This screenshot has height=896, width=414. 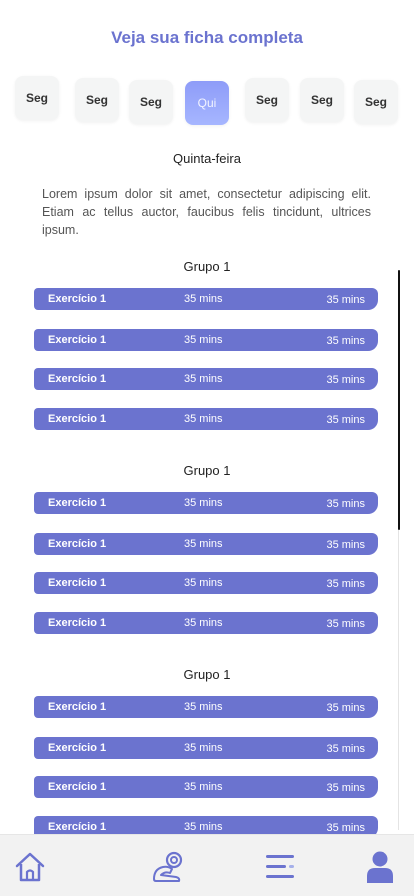 I want to click on selected-day-name: Quinta-feira, so click(x=207, y=158).